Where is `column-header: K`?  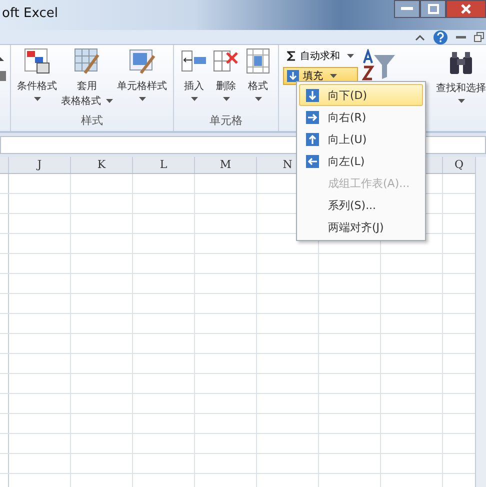
column-header: K is located at coordinates (102, 165).